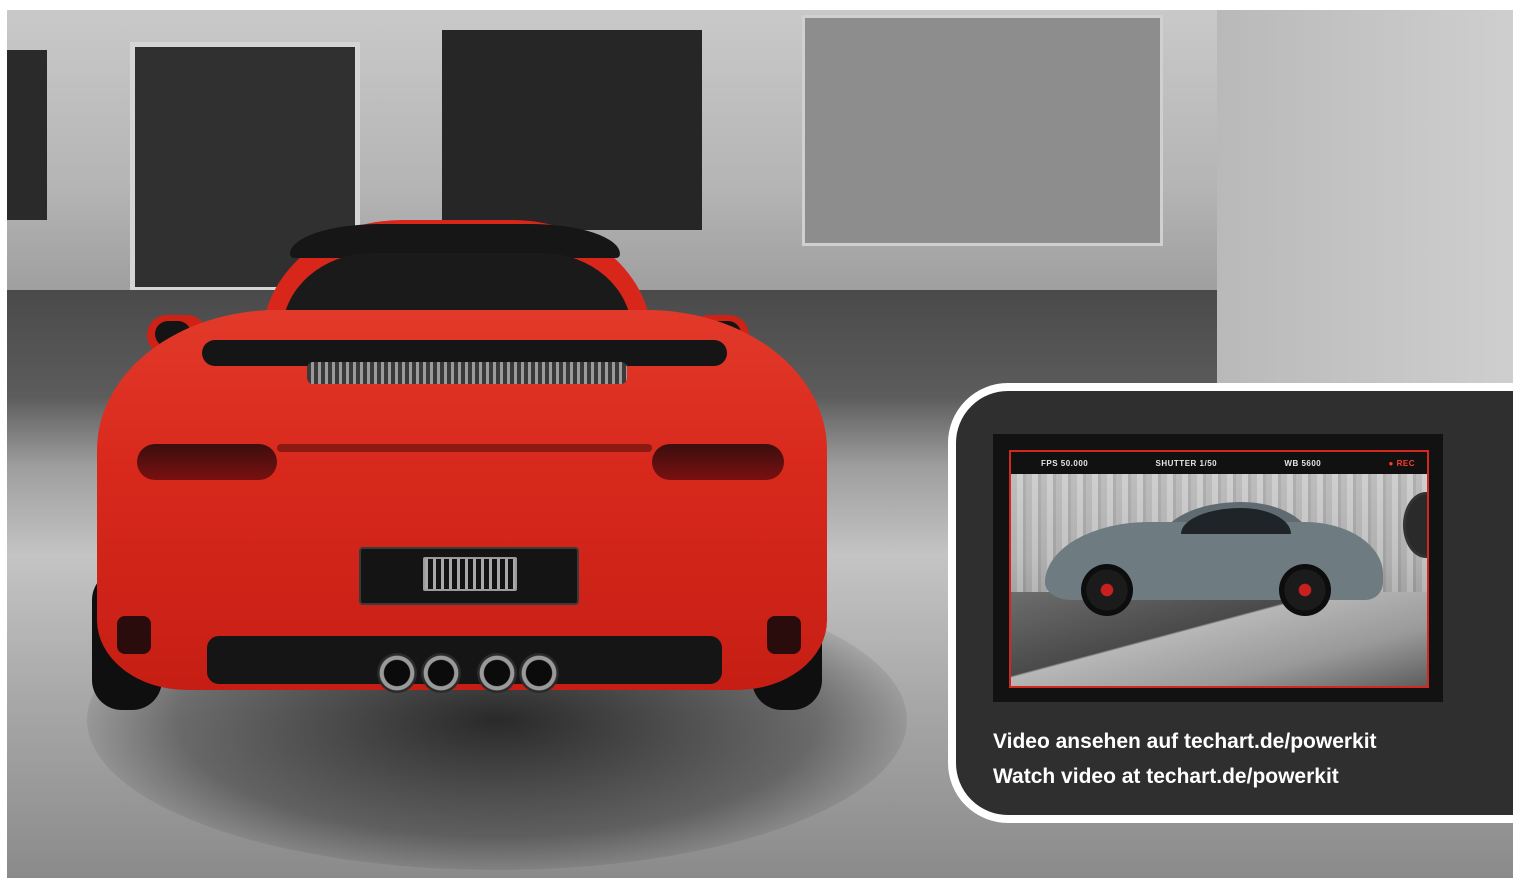  Describe the element at coordinates (134, 635) in the screenshot. I see `reflector-left` at that location.